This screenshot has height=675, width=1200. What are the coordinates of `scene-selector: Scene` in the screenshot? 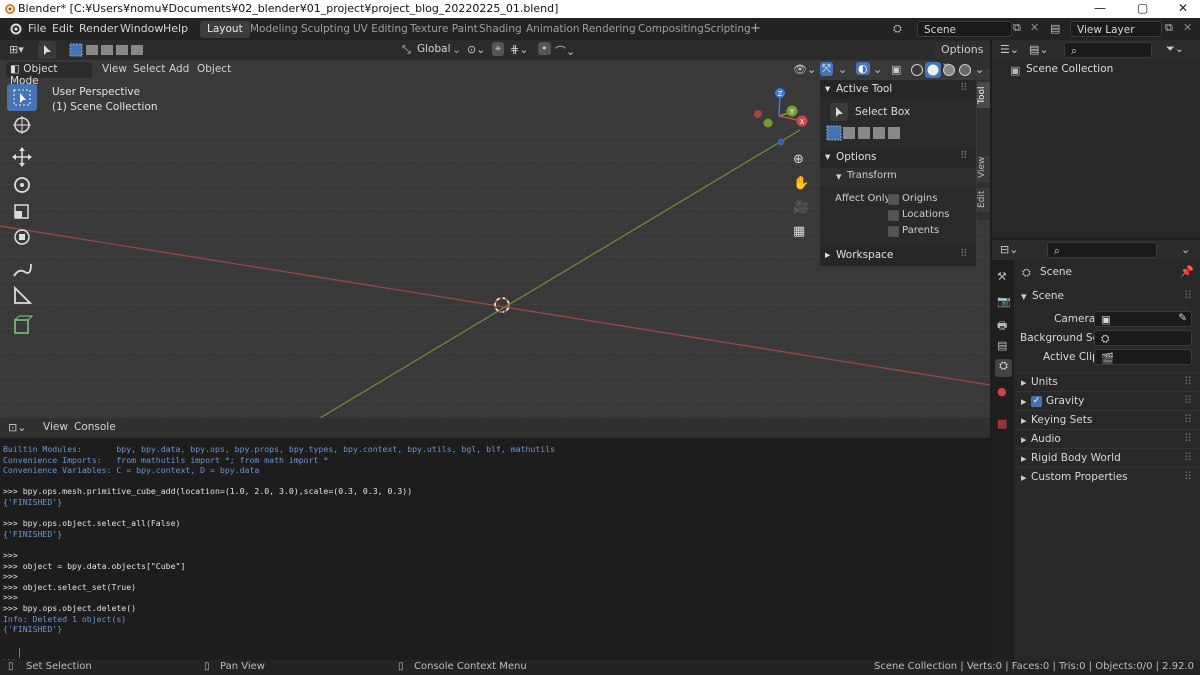 It's located at (964, 29).